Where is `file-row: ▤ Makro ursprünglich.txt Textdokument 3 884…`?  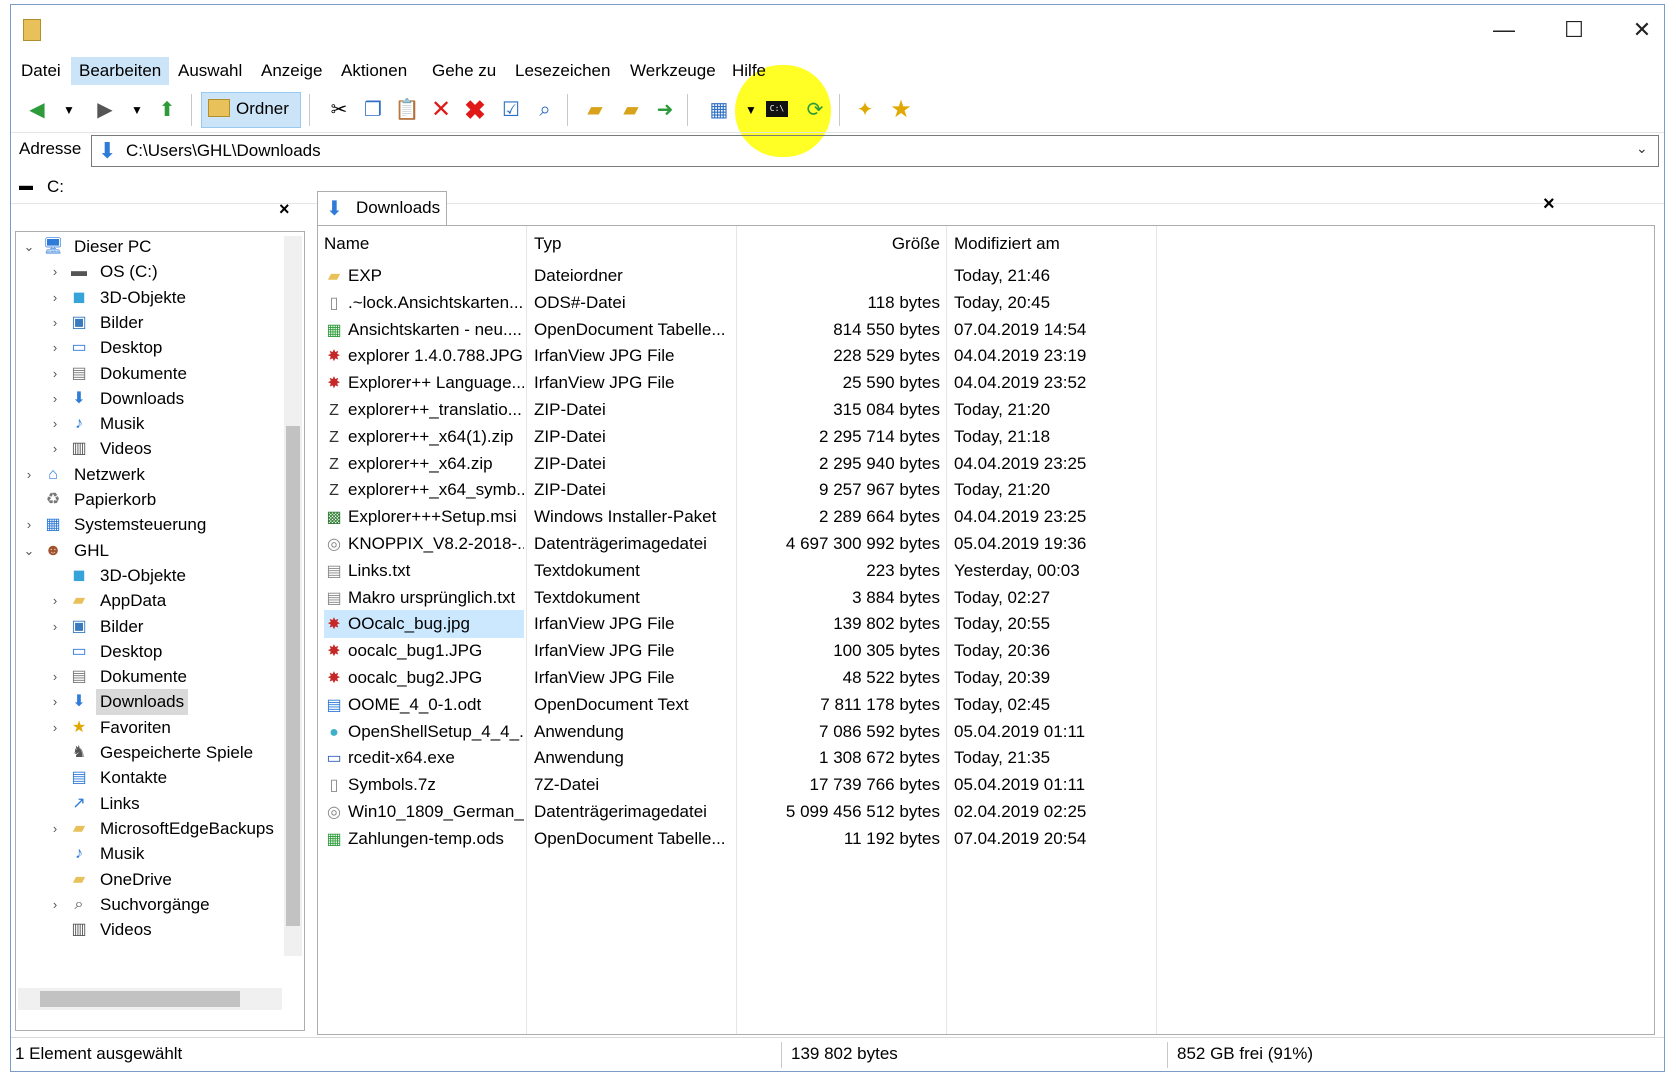
file-row: ▤ Makro ursprünglich.txt Textdokument 3 884… is located at coordinates (986, 597).